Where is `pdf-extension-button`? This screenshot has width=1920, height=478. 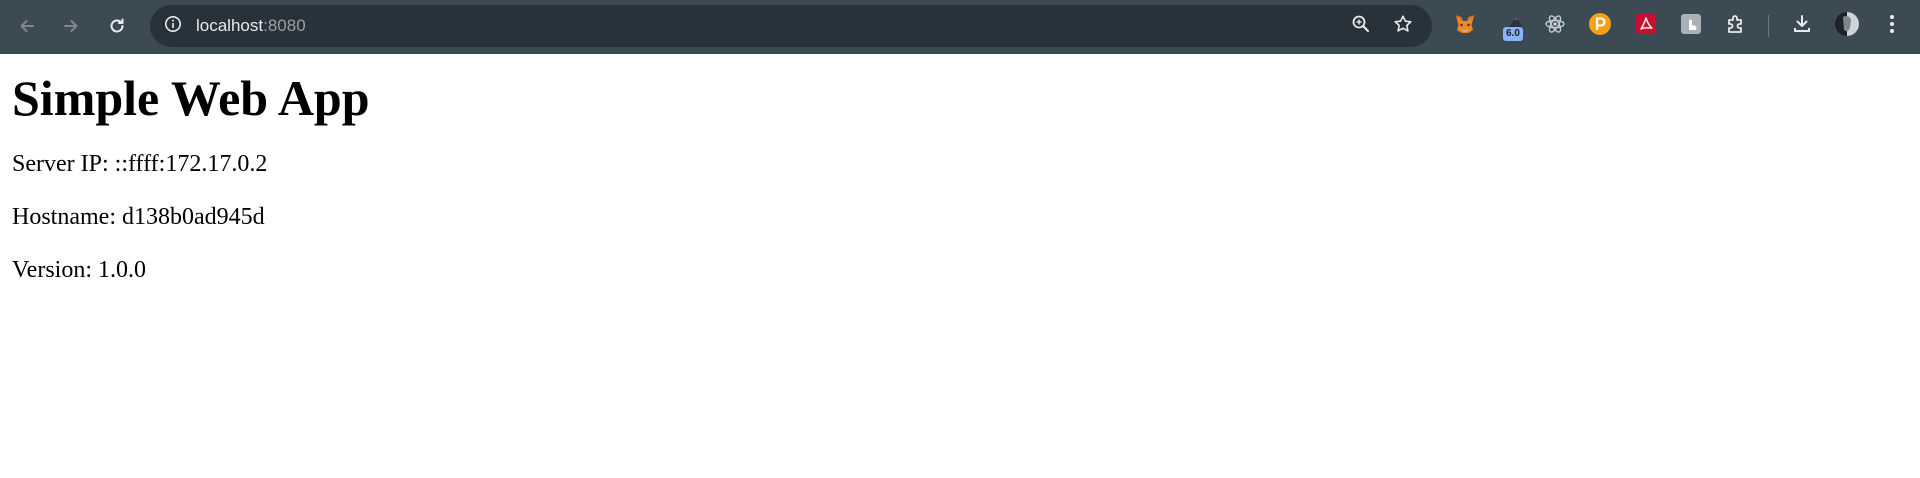
pdf-extension-button is located at coordinates (1646, 26).